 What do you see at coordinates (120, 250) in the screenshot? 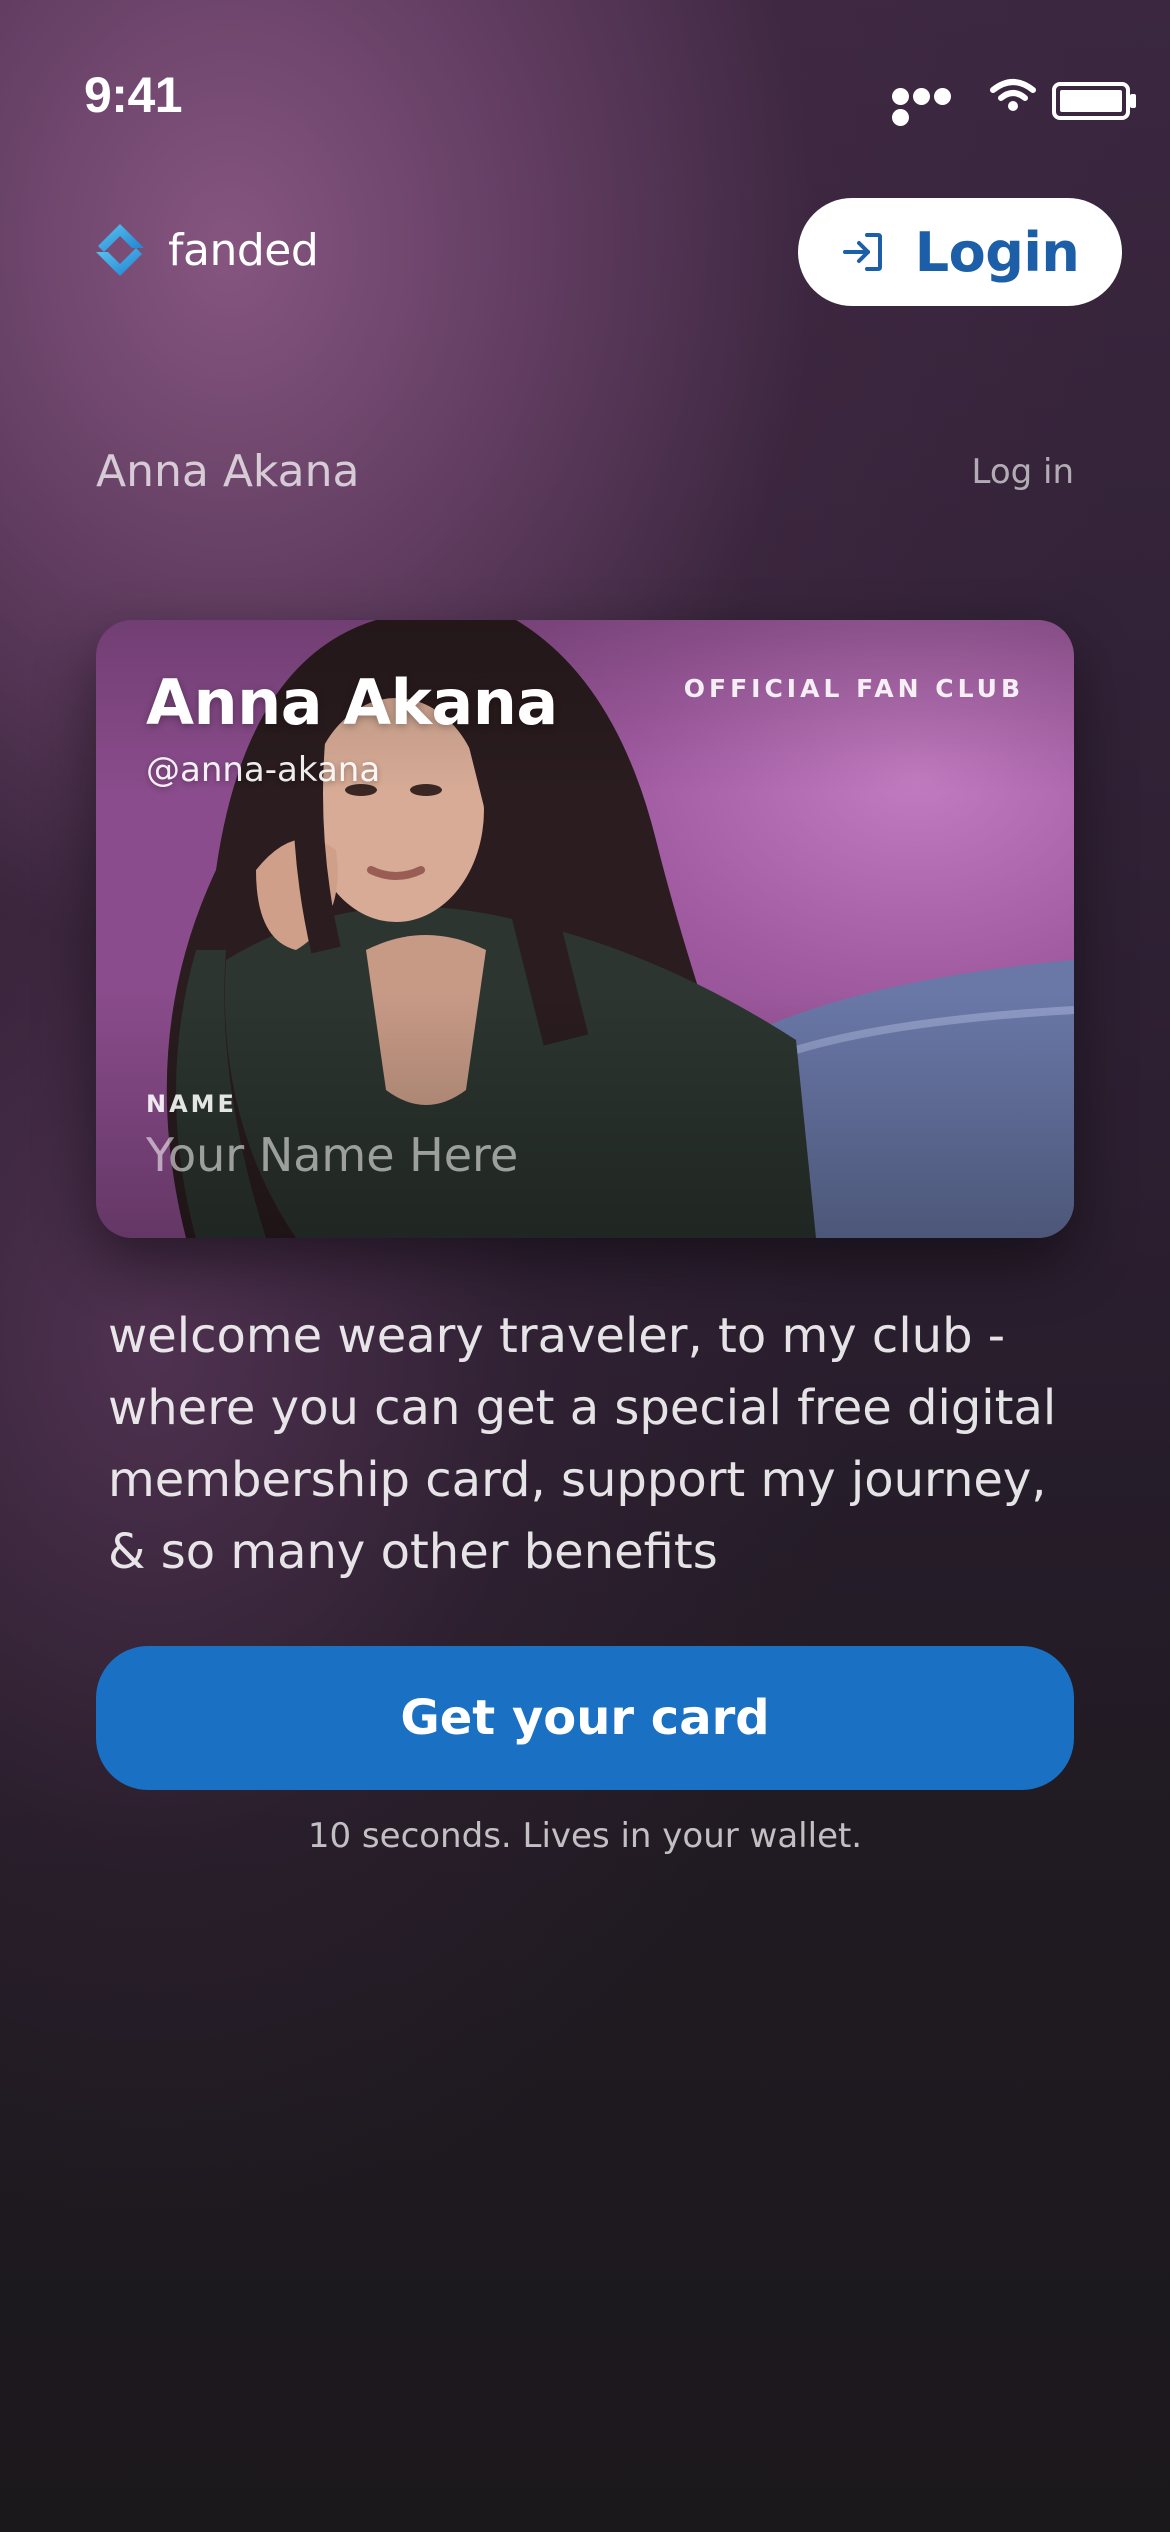
I see `fanded-logo-icon` at bounding box center [120, 250].